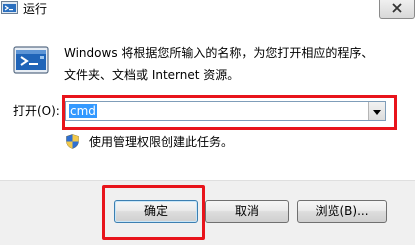 The width and height of the screenshot is (415, 245). I want to click on close-icon, so click(397, 9).